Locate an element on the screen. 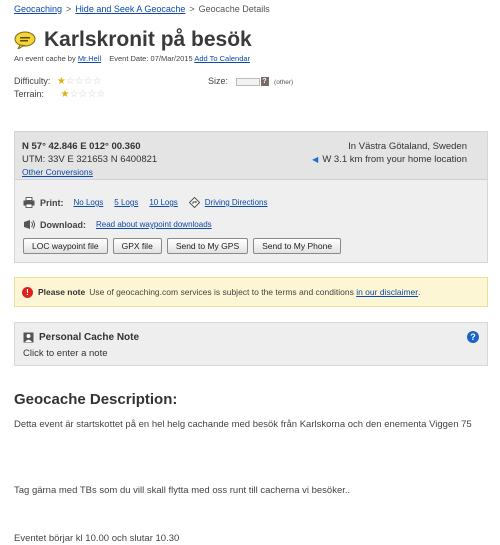 The image size is (500, 545). person-note-icon is located at coordinates (28, 337).